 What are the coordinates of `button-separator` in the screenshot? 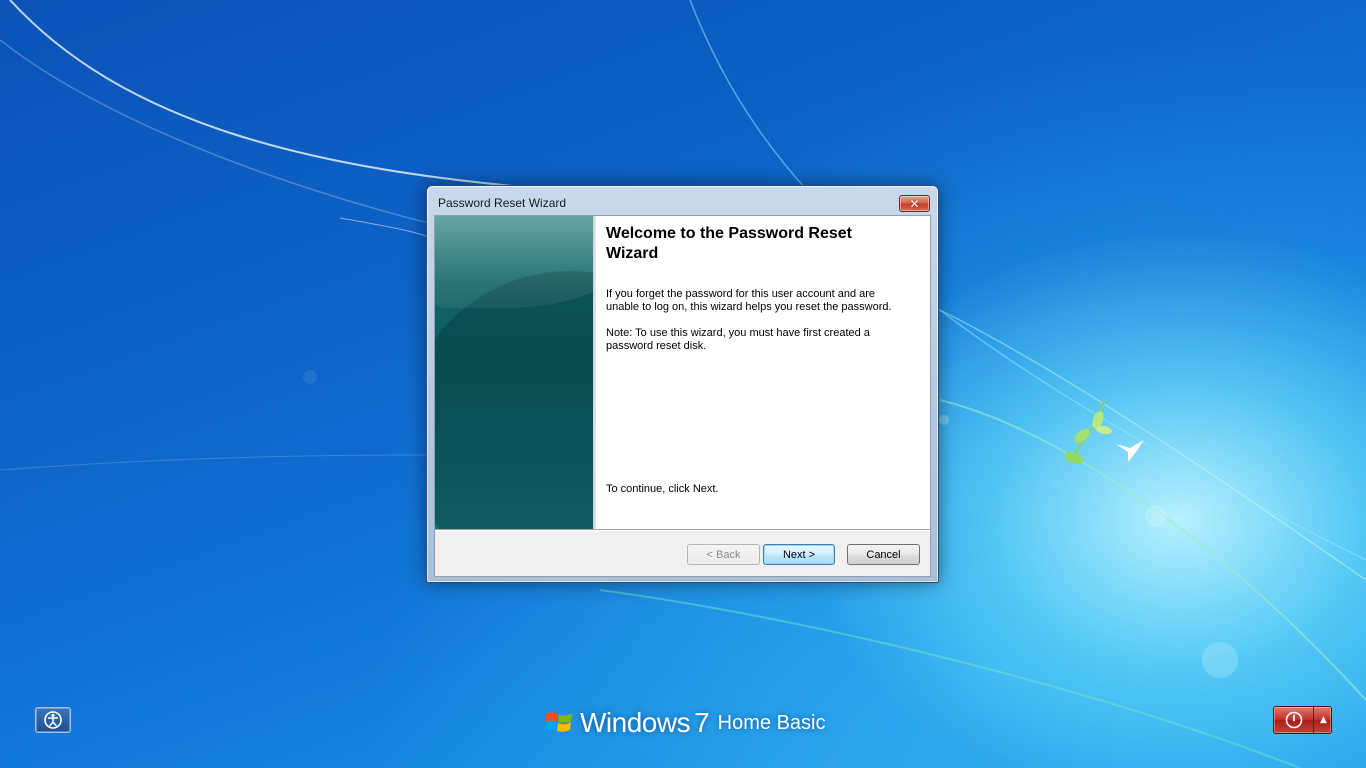 It's located at (682, 530).